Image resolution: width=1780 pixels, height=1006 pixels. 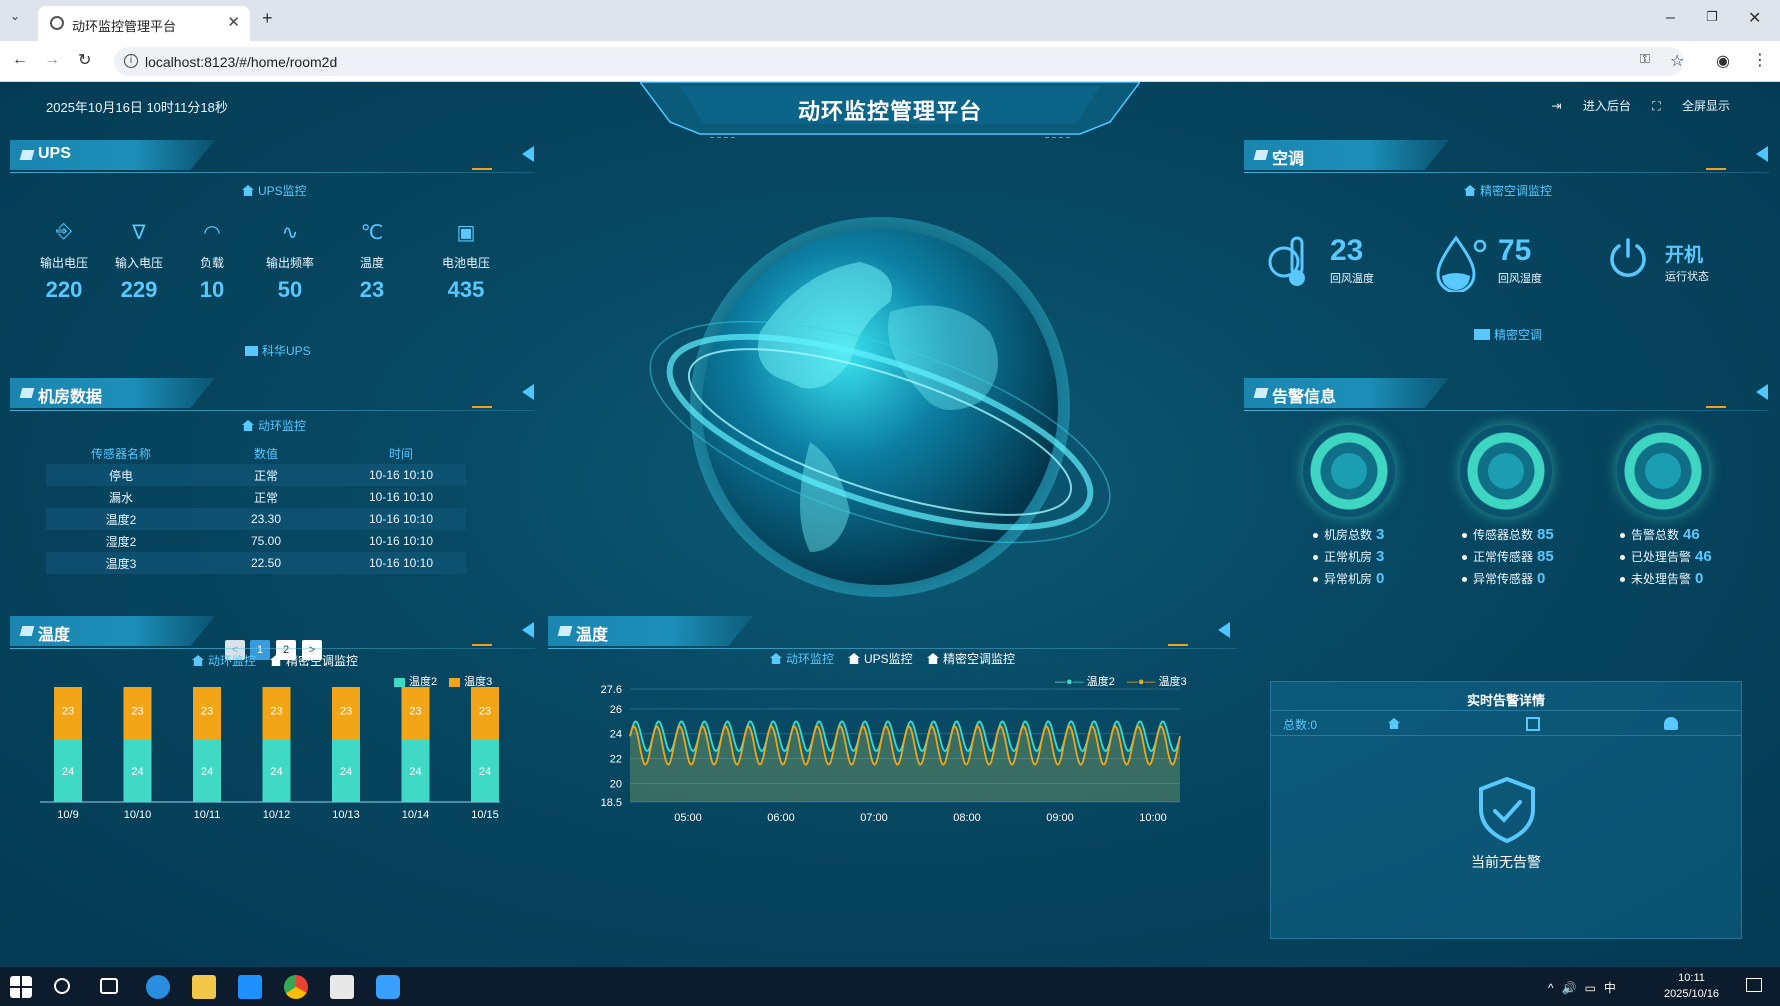 I want to click on alarm-bell-icon, so click(x=1663, y=471).